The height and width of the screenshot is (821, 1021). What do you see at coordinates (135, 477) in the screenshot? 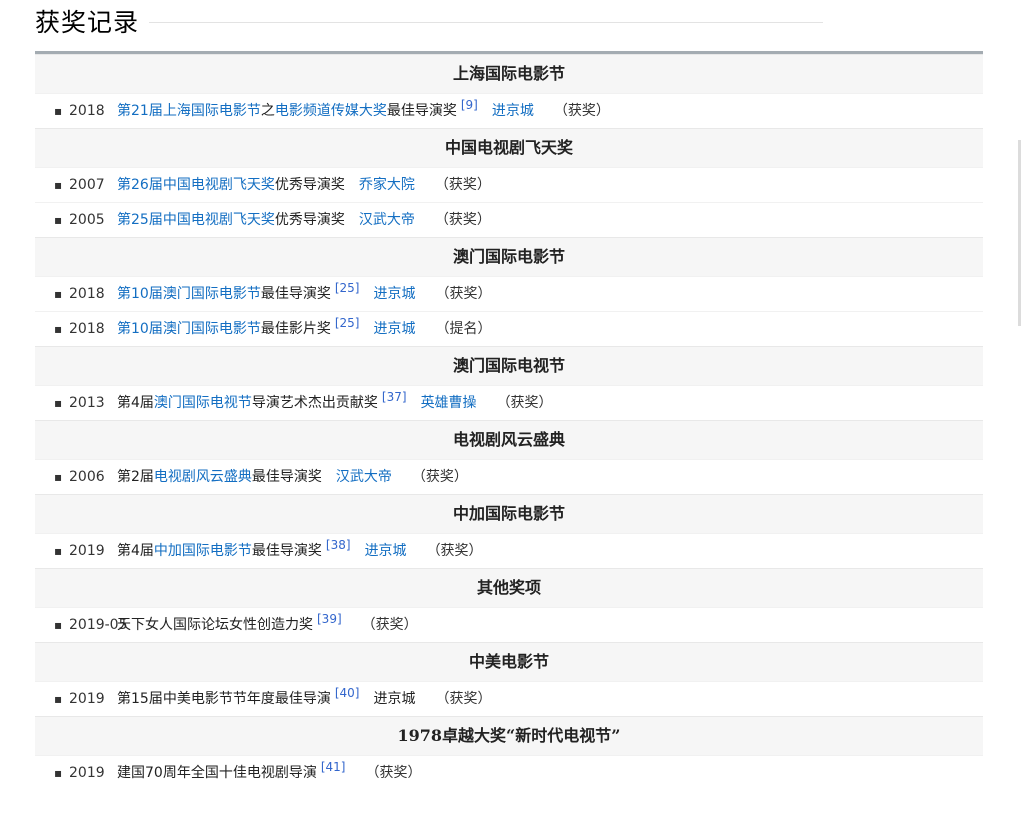
I see `award-prefix-text: 第2届` at bounding box center [135, 477].